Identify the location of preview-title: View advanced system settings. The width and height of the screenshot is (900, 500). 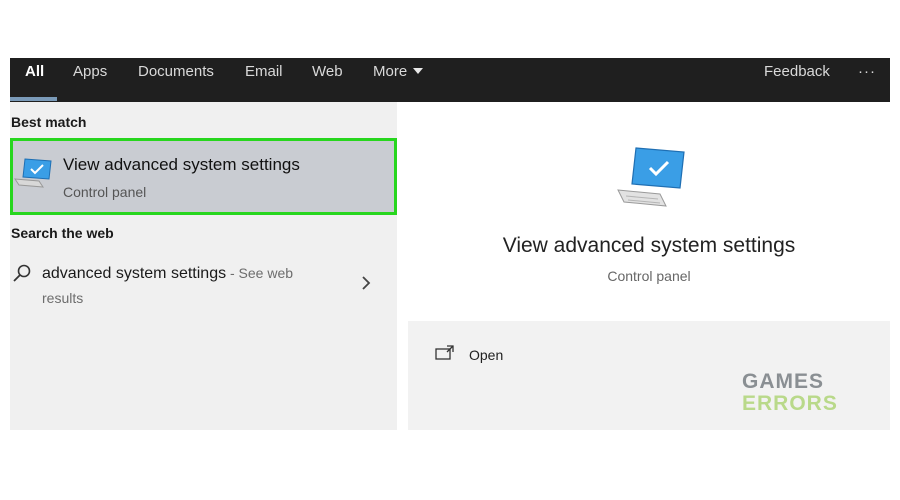
(649, 245).